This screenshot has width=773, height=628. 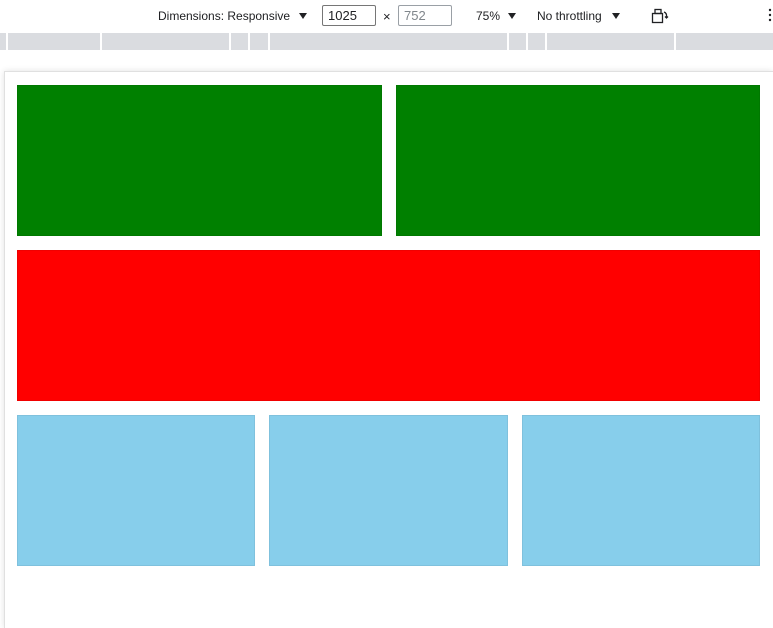 I want to click on more-options-icon, so click(x=769, y=15).